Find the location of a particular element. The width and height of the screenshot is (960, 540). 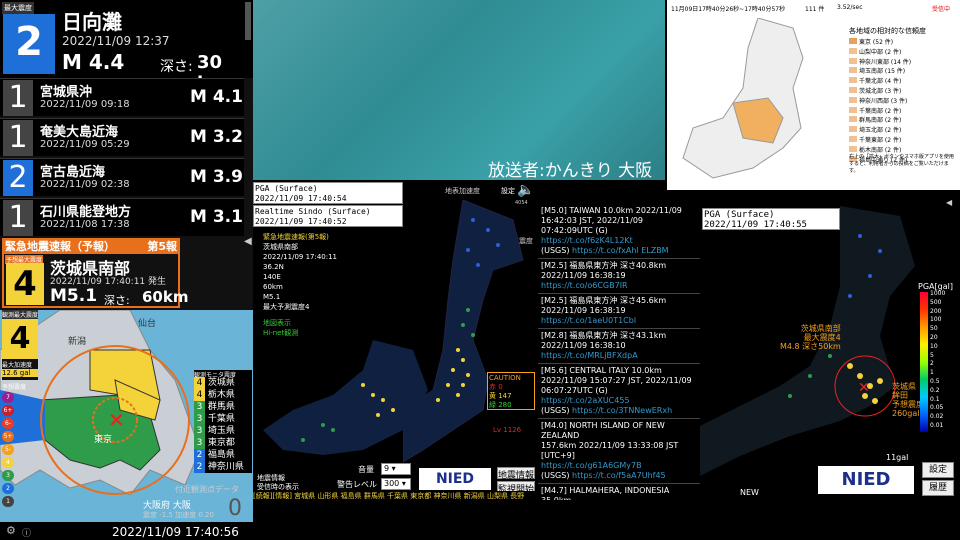

intensity-scale: 7 6+ 6- 5+ 5- 4 3 2 1 is located at coordinates (9, 450).